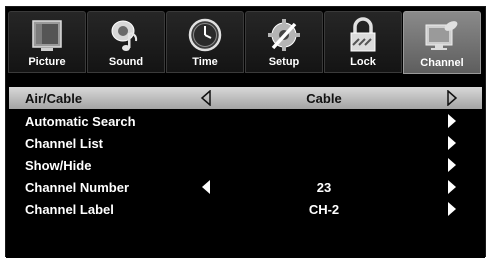 This screenshot has height=262, width=491. What do you see at coordinates (442, 36) in the screenshot?
I see `satellite-monitor-icon` at bounding box center [442, 36].